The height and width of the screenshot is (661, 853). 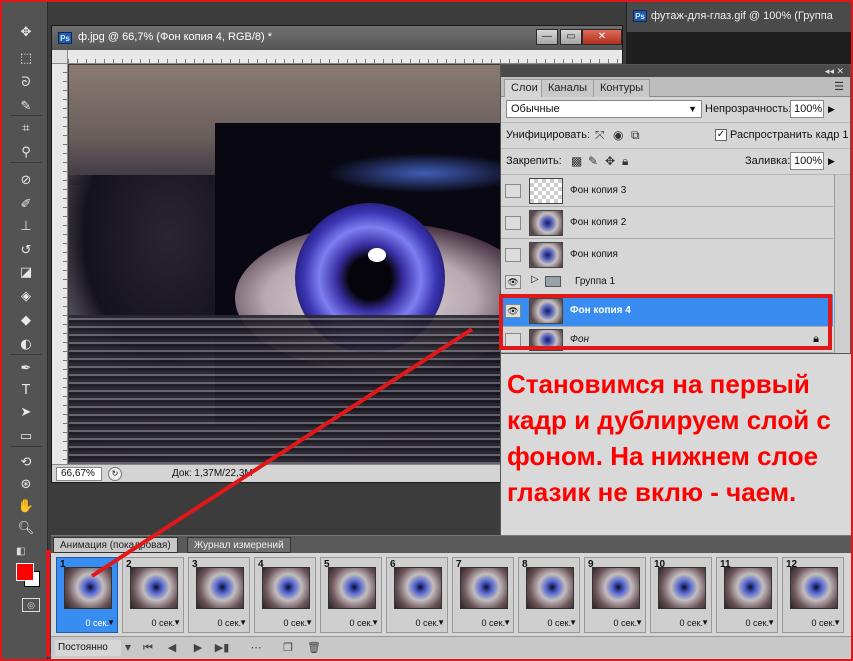 I want to click on delete-frame-icon: 🗑︎, so click(x=314, y=648).